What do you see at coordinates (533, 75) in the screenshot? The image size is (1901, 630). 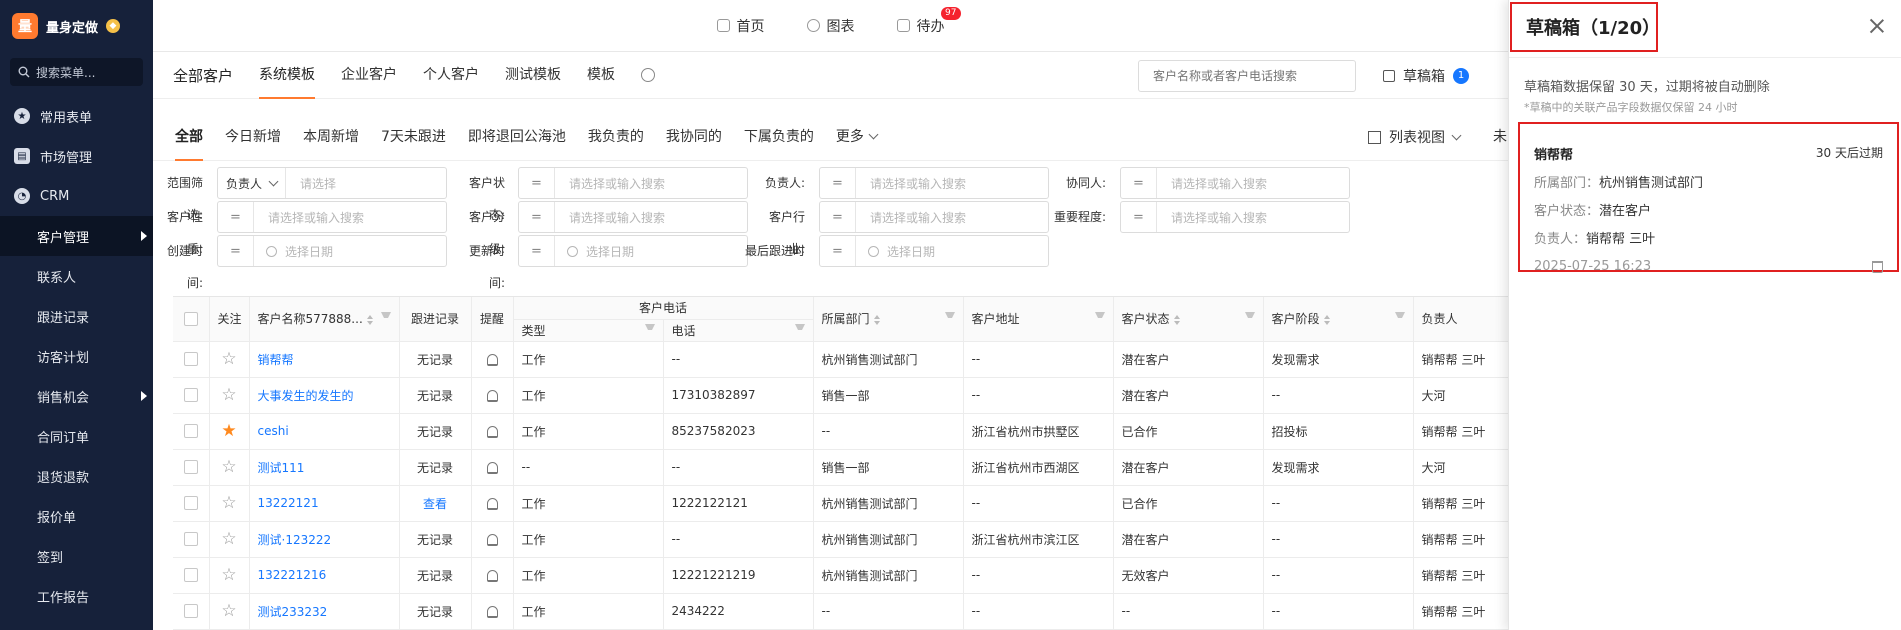 I see `tab-test-template: 测试模板` at bounding box center [533, 75].